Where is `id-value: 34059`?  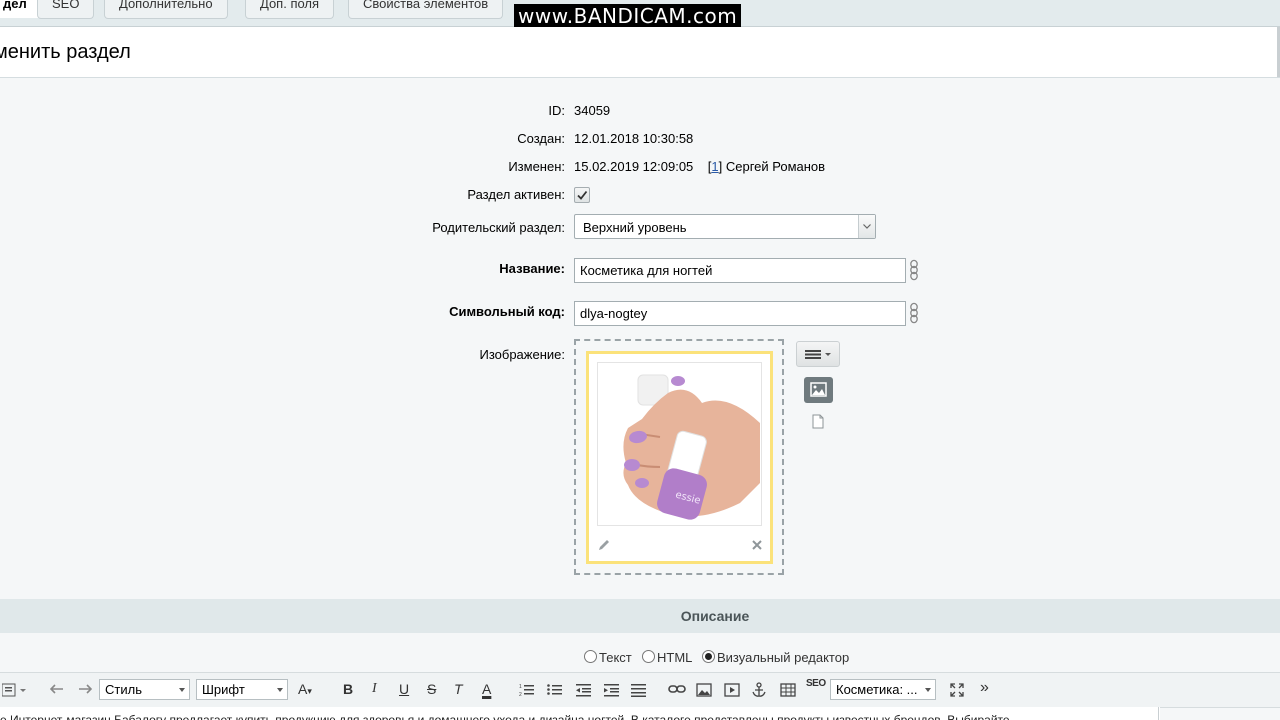 id-value: 34059 is located at coordinates (592, 110).